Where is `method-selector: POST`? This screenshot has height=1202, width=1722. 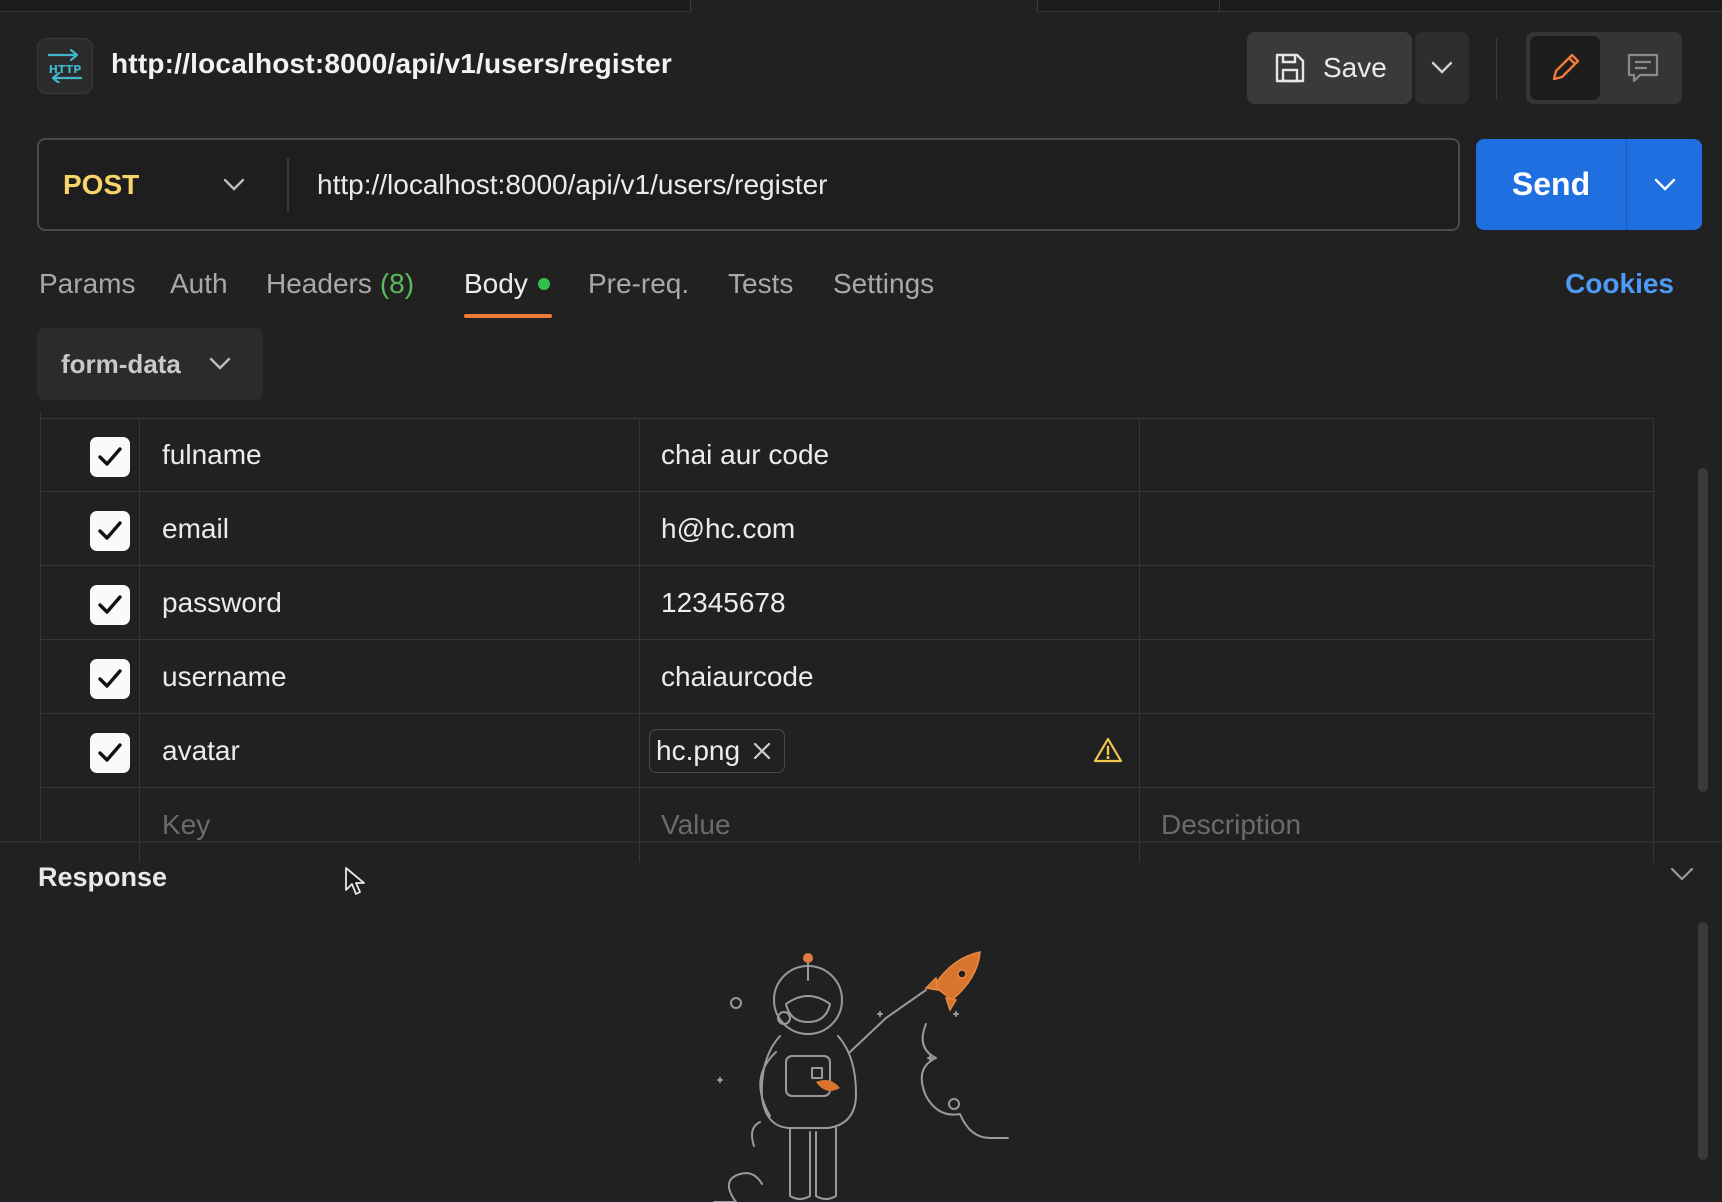
method-selector: POST is located at coordinates (101, 184).